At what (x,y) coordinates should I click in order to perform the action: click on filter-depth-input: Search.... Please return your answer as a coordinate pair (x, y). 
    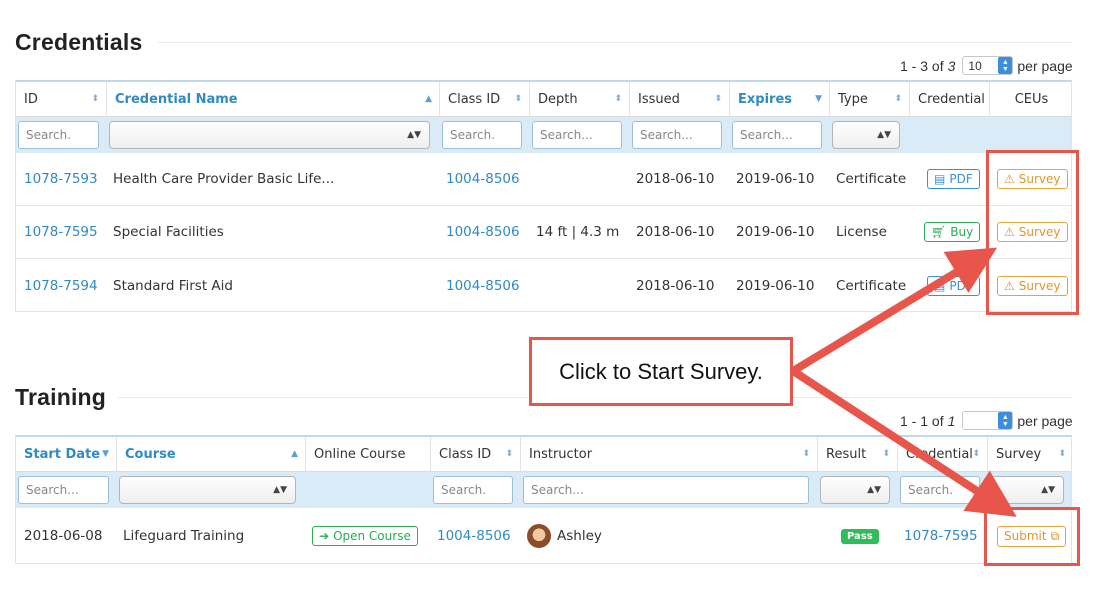
    Looking at the image, I should click on (577, 135).